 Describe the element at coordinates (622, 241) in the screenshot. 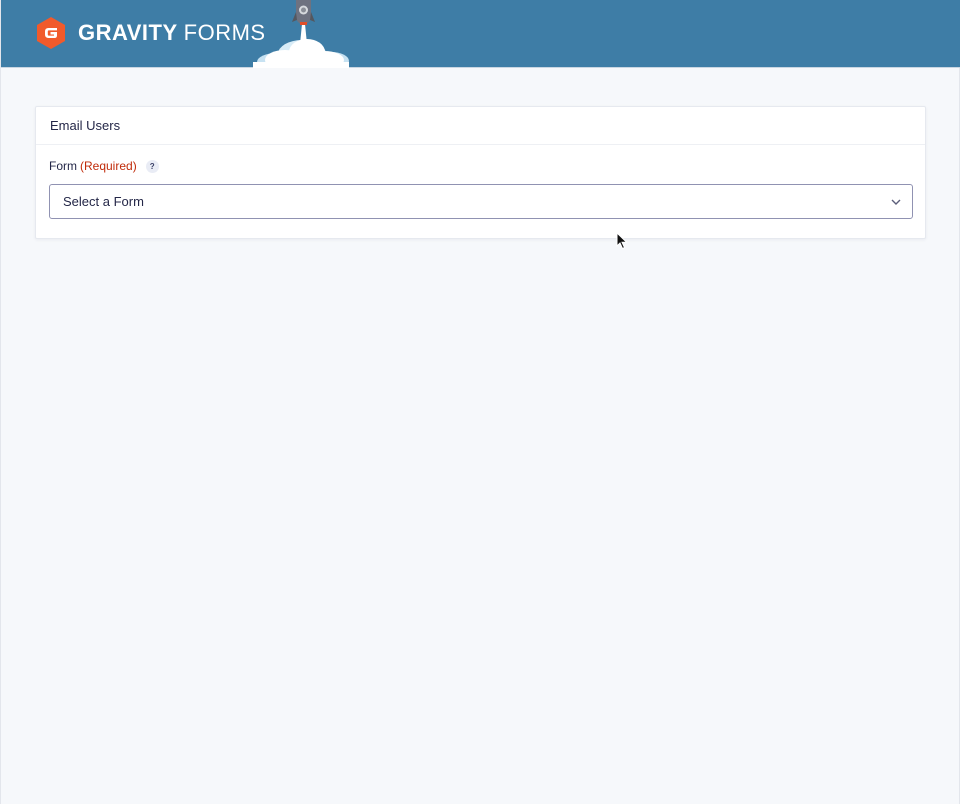

I see `mouse-cursor-icon` at that location.